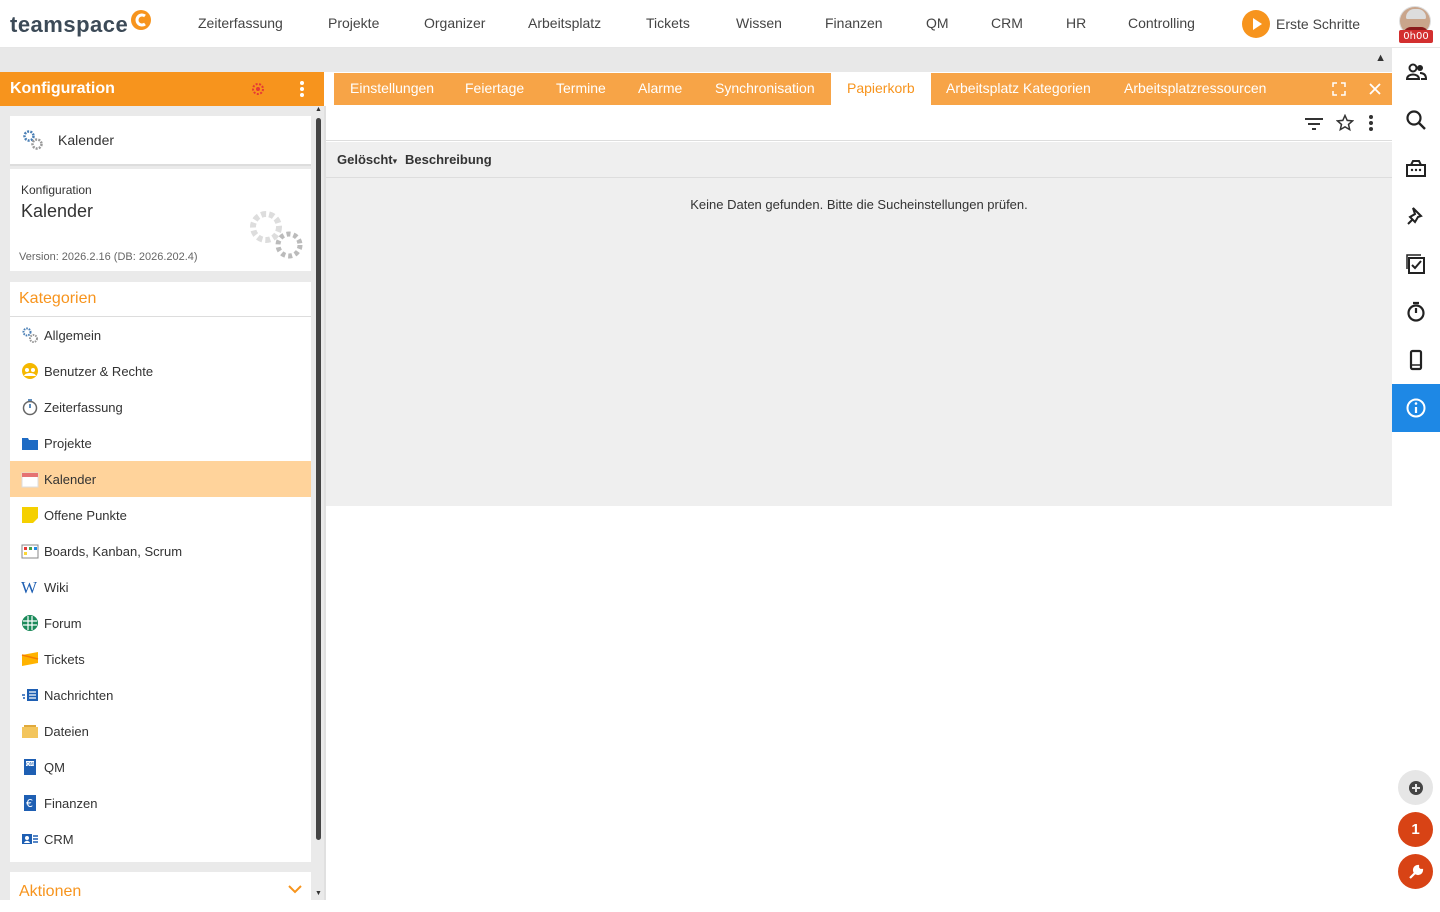 Image resolution: width=1440 pixels, height=912 pixels. What do you see at coordinates (71, 803) in the screenshot?
I see `category-label: Finanzen` at bounding box center [71, 803].